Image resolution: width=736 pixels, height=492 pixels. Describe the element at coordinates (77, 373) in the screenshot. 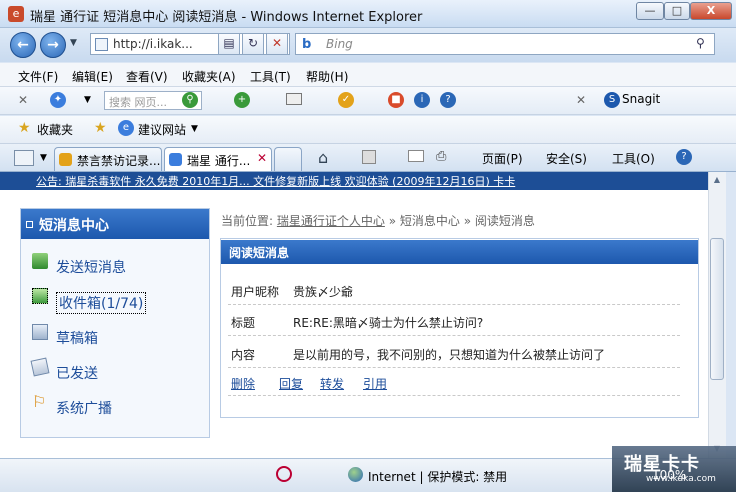

I see `sidebar-item-sent: 已发送` at that location.